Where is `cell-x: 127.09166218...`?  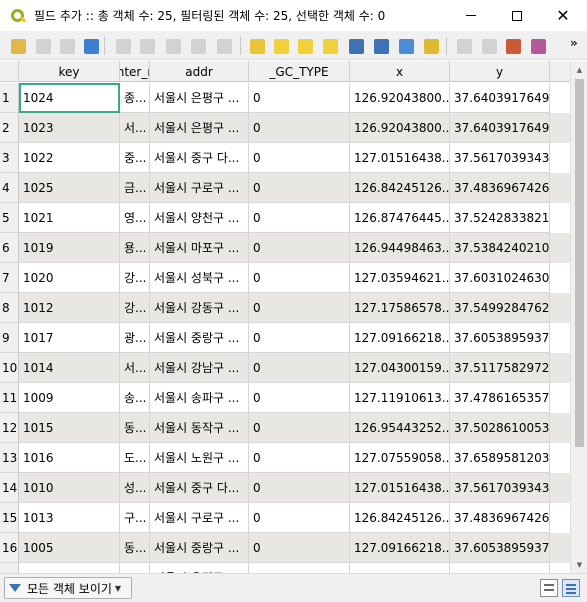 cell-x: 127.09166218... is located at coordinates (400, 548).